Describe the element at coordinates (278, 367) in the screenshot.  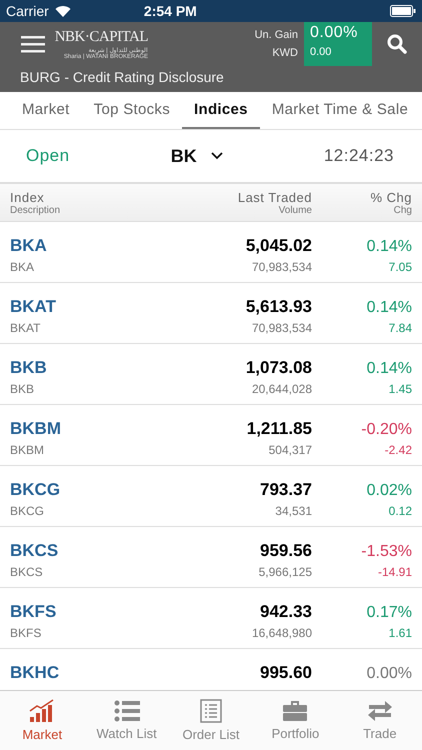
I see `last-traded-value: 1,073.08` at that location.